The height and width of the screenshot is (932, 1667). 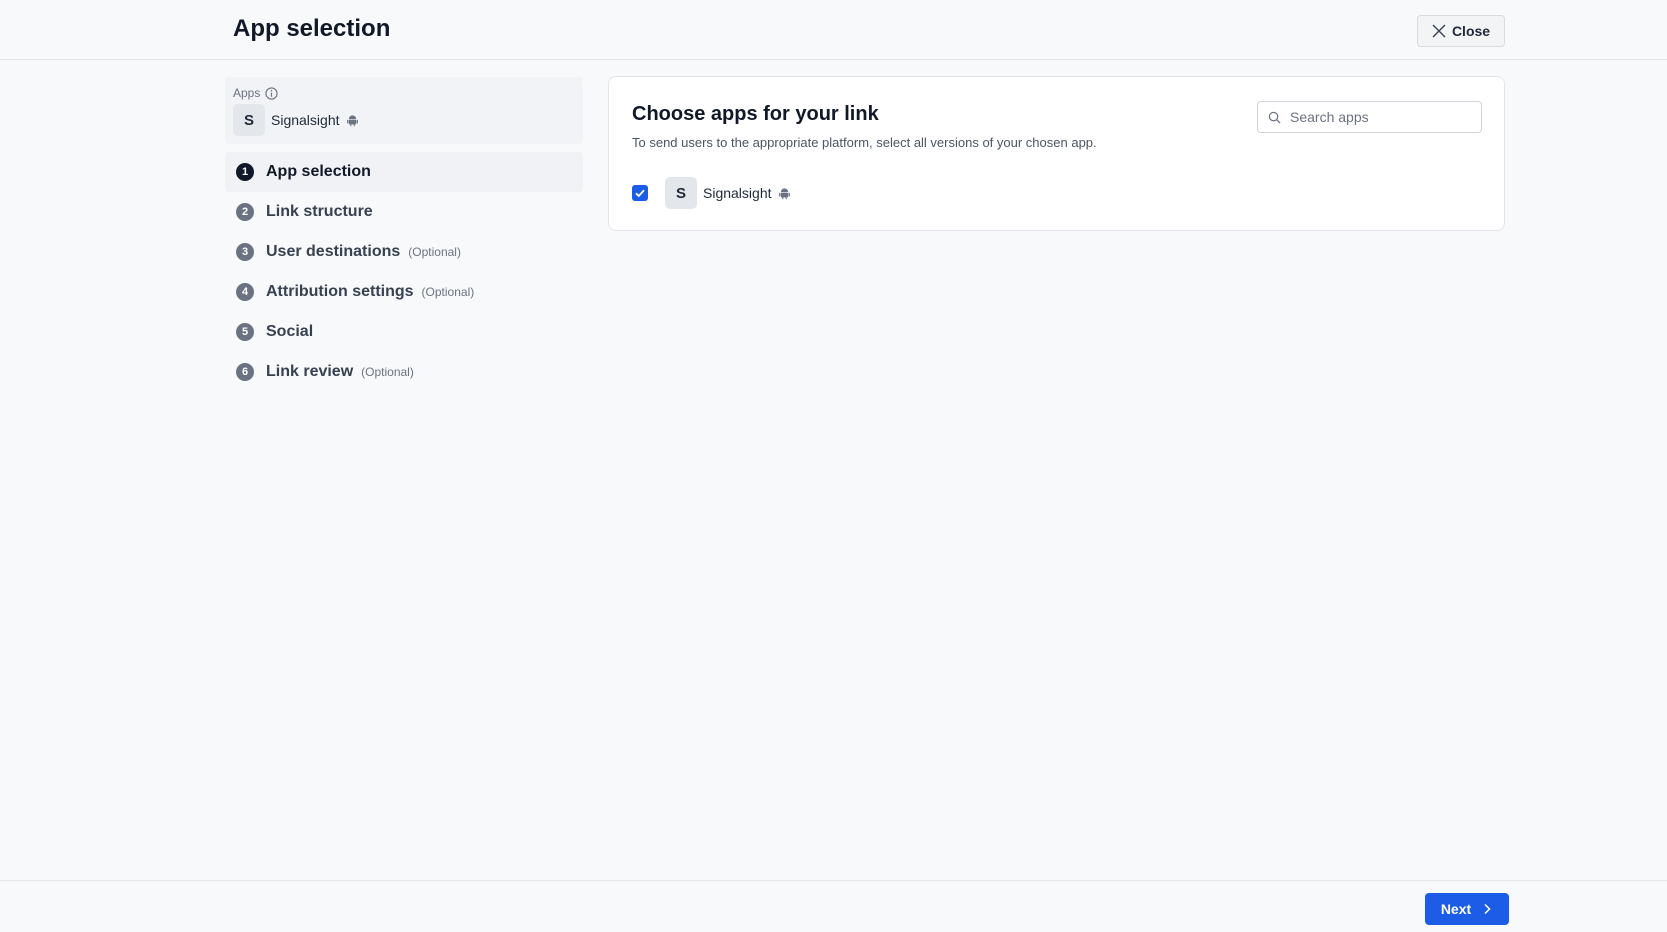 I want to click on search-input, so click(x=1380, y=117).